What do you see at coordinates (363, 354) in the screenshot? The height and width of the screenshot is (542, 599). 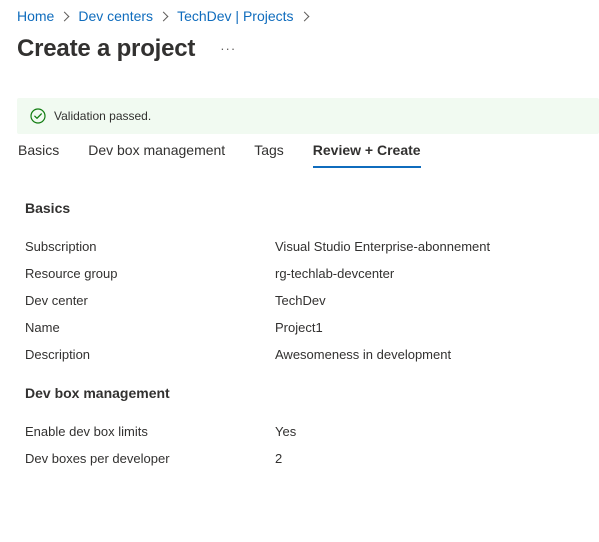 I see `summary-value: Awesomeness in development` at bounding box center [363, 354].